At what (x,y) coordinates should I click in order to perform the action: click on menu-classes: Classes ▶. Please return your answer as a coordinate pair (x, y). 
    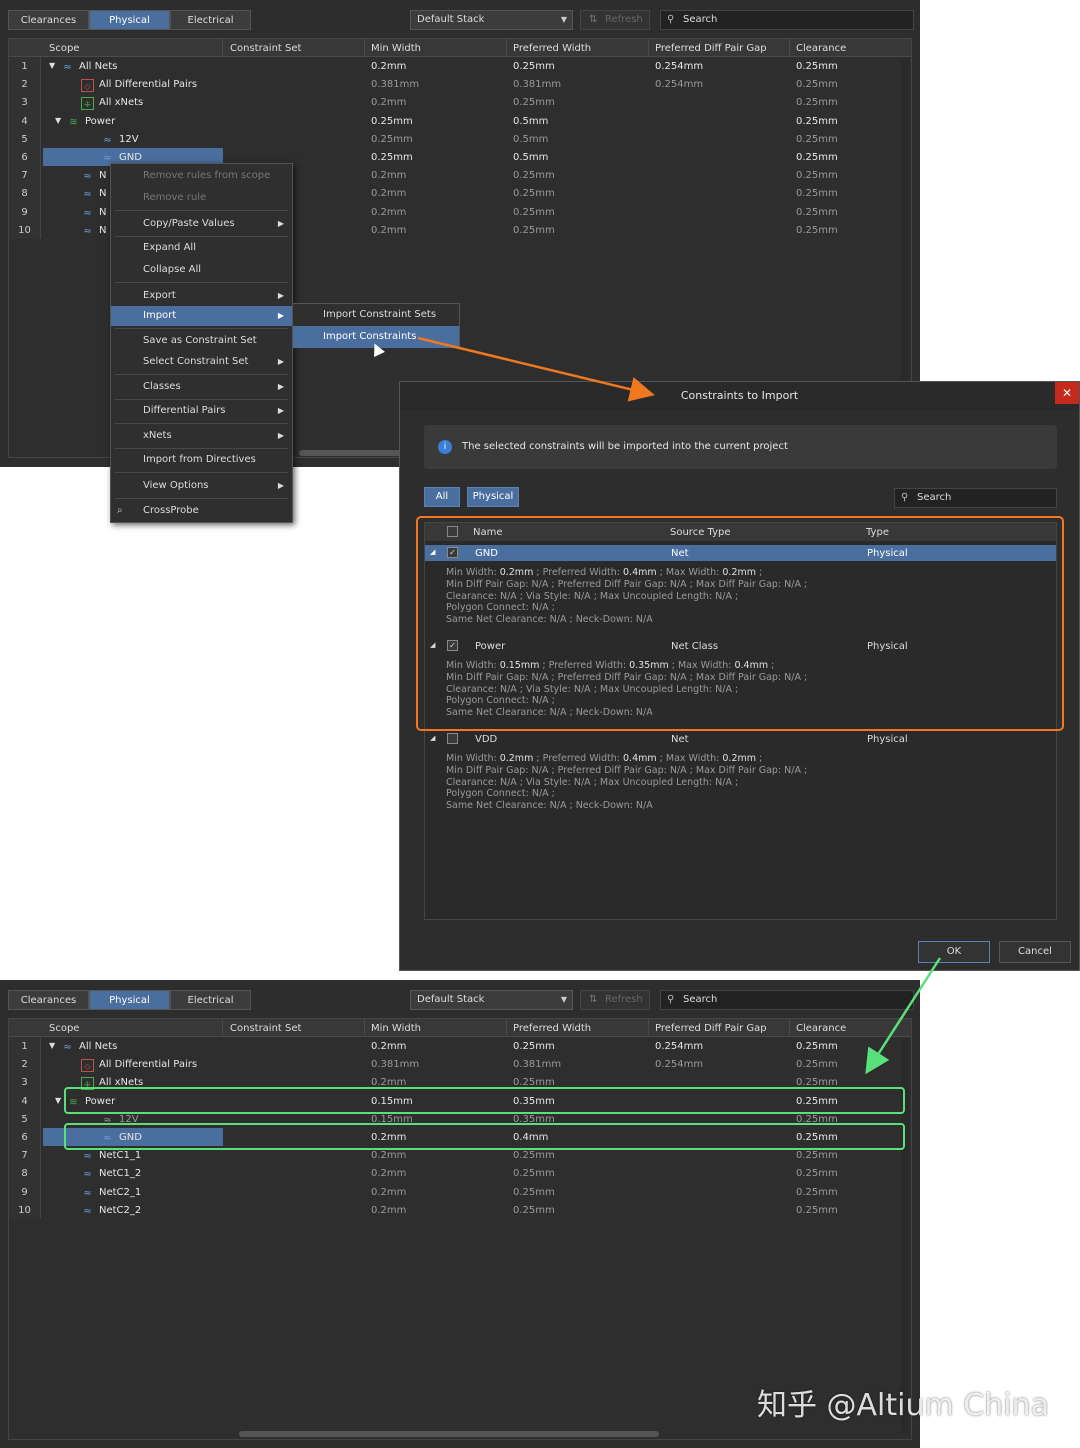
    Looking at the image, I should click on (201, 387).